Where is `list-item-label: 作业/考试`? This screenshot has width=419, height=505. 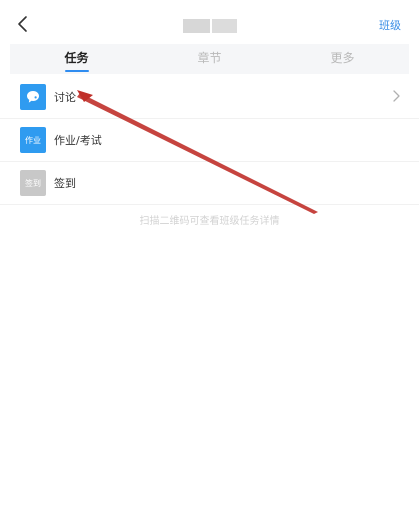
list-item-label: 作业/考试 is located at coordinates (78, 140).